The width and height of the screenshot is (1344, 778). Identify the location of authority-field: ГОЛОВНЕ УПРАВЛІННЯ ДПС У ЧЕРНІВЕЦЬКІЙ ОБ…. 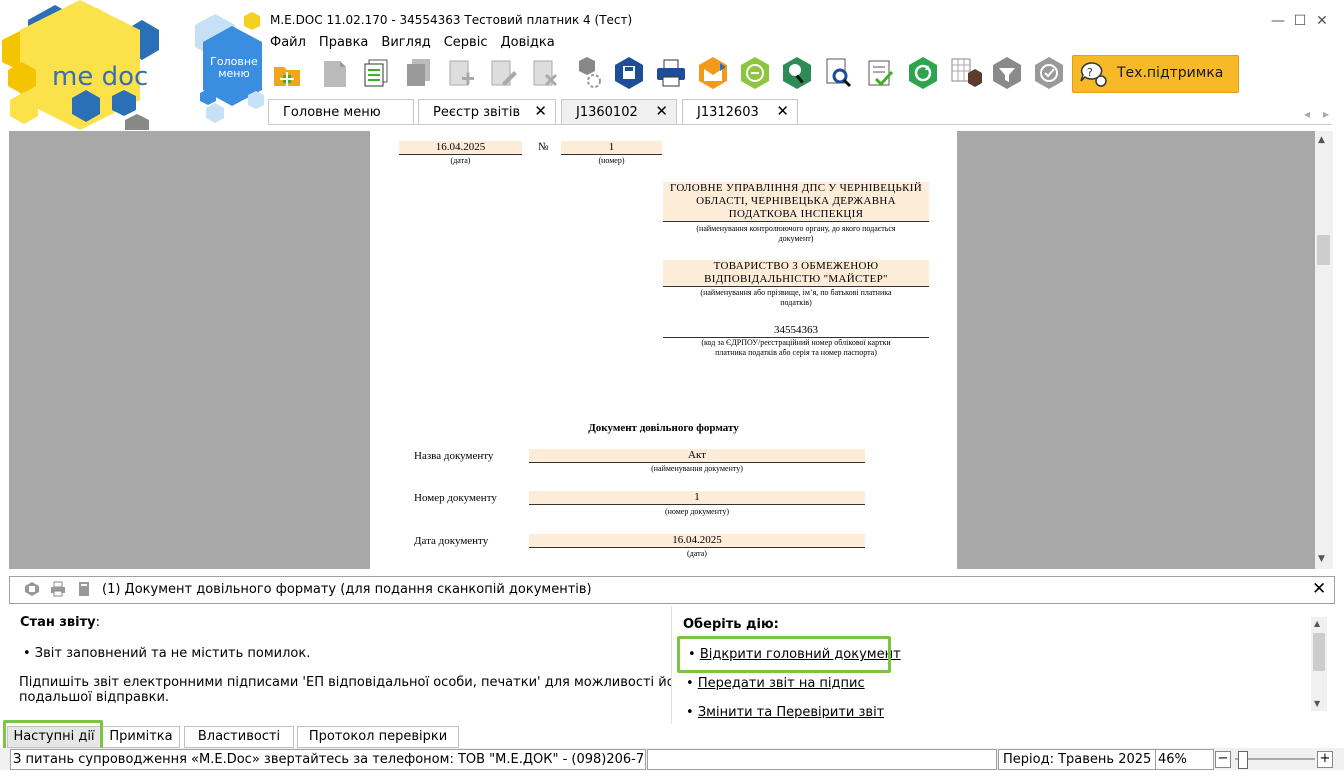
(796, 202).